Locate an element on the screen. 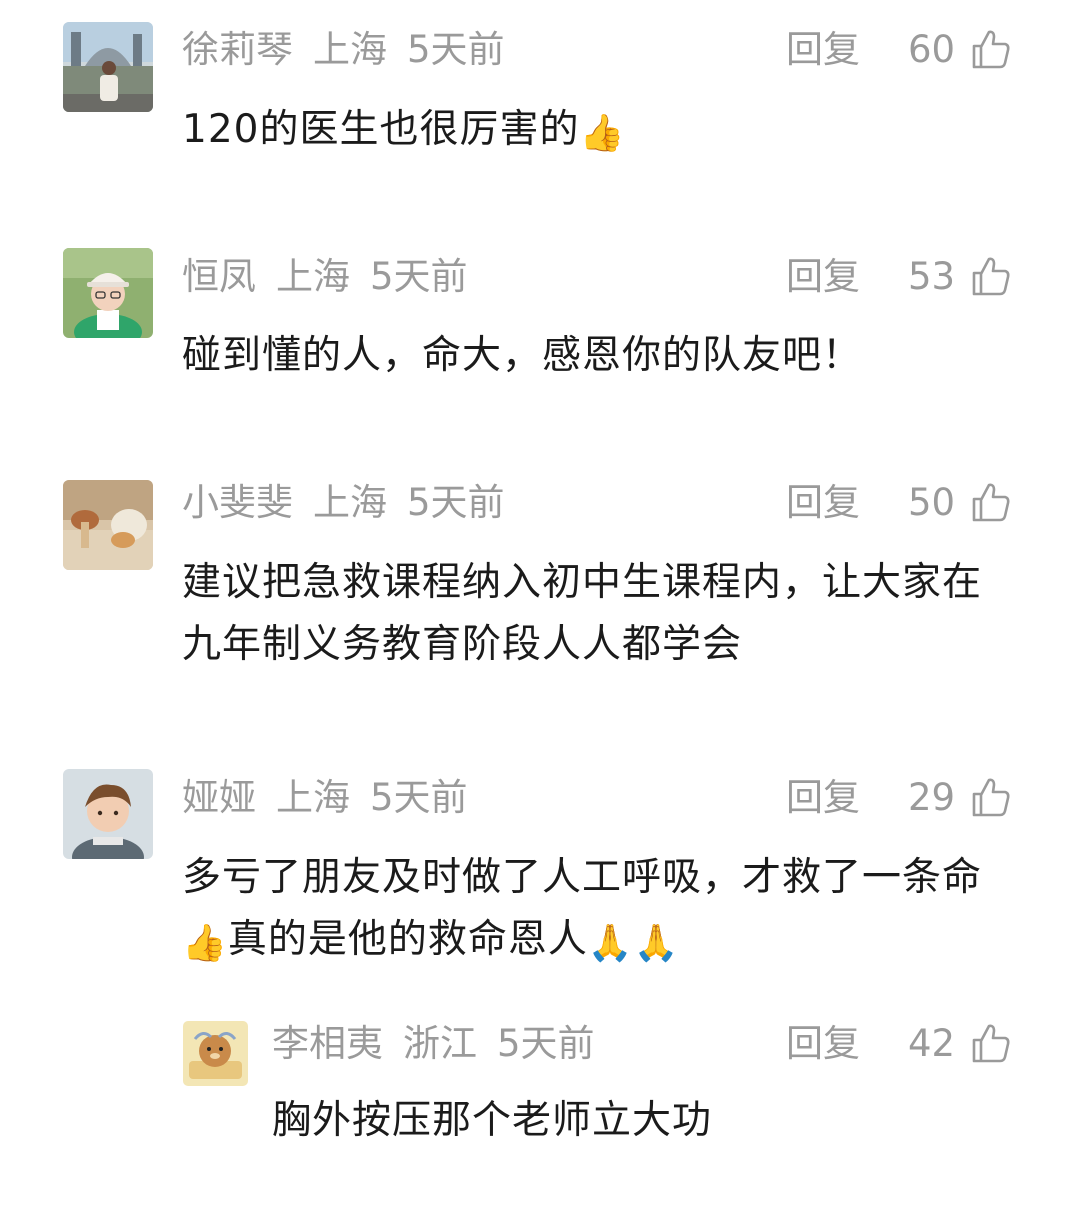 This screenshot has height=1209, width=1080. like-button: 42 is located at coordinates (961, 1044).